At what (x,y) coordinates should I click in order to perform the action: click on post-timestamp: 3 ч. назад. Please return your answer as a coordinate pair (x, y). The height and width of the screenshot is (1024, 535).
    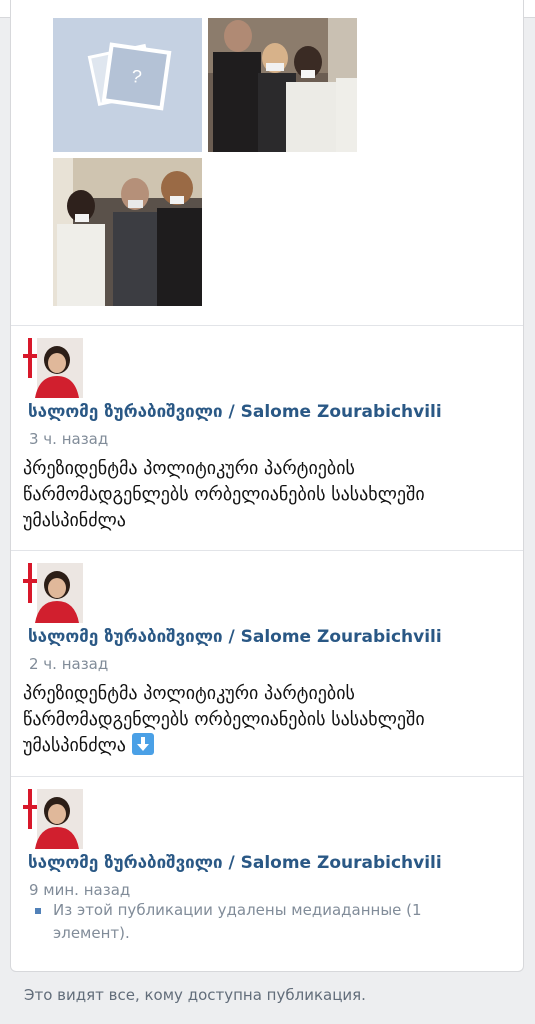
    Looking at the image, I should click on (68, 439).